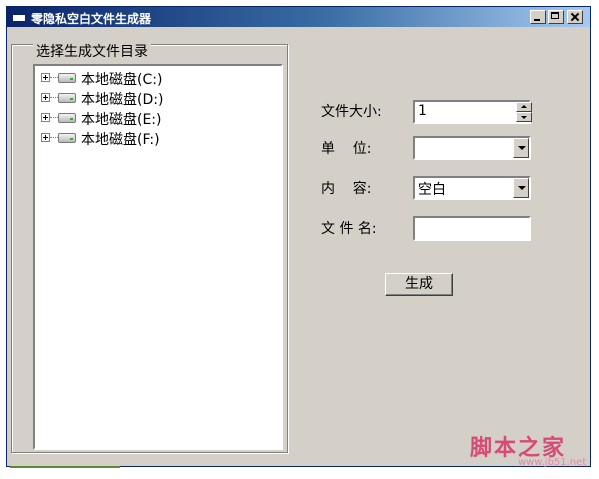 This screenshot has height=479, width=599. What do you see at coordinates (524, 117) in the screenshot?
I see `spin-down-icon` at bounding box center [524, 117].